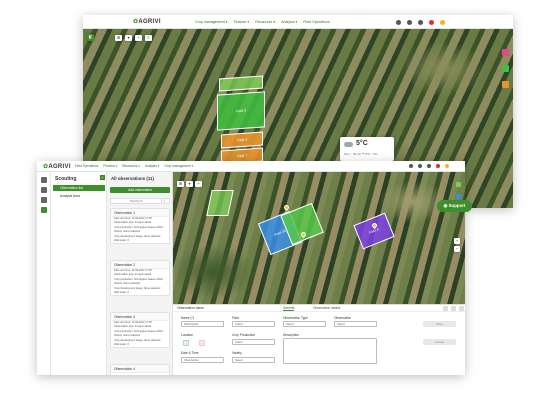  What do you see at coordinates (242, 140) in the screenshot?
I see `field-polygon: Field 4` at bounding box center [242, 140].